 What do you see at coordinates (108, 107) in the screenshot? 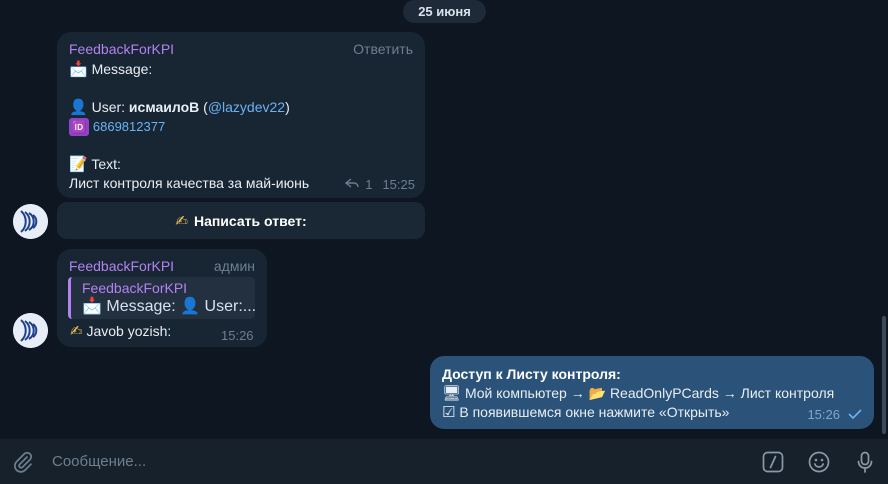
I see `user-label: User:` at bounding box center [108, 107].